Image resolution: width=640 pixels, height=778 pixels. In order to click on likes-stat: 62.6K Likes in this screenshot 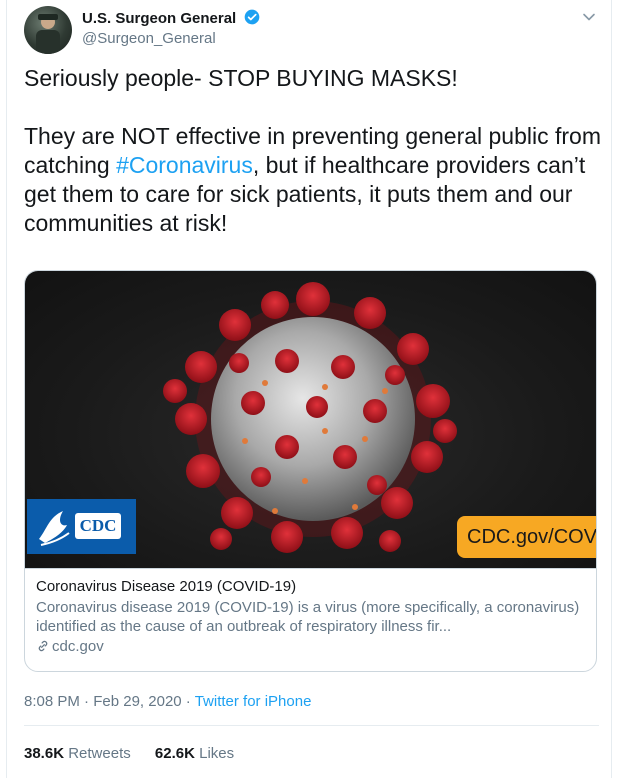, I will do `click(194, 753)`.